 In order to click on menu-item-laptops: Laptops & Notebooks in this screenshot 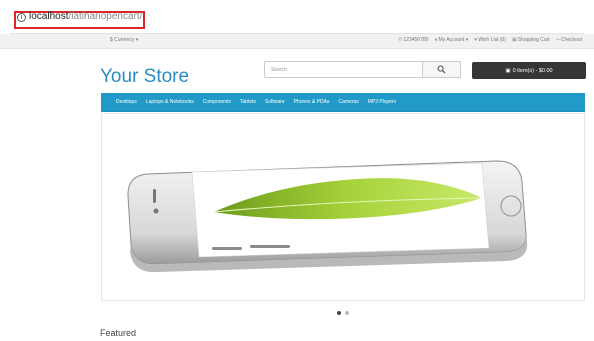, I will do `click(170, 102)`.